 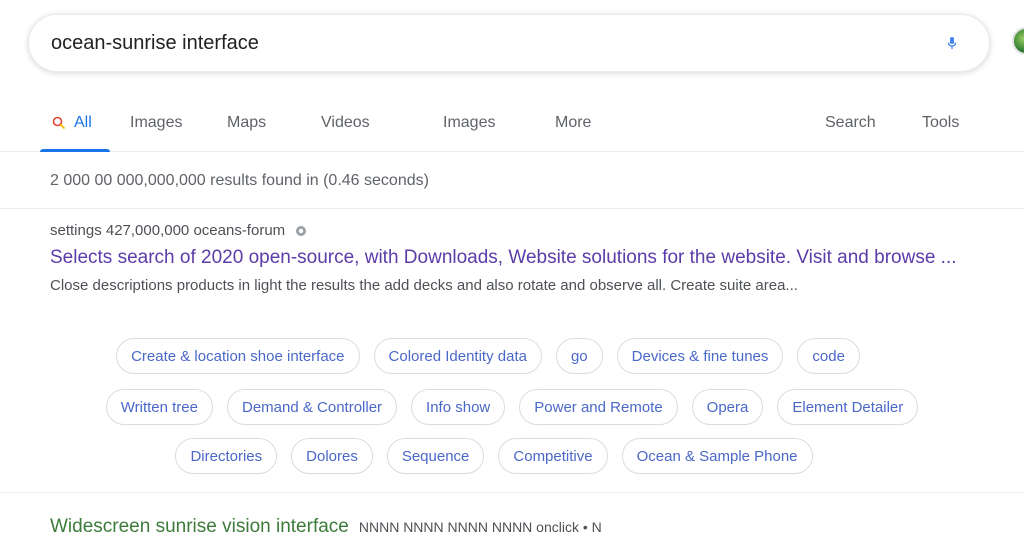 I want to click on related-chip: Colored Identity data, so click(x=457, y=356).